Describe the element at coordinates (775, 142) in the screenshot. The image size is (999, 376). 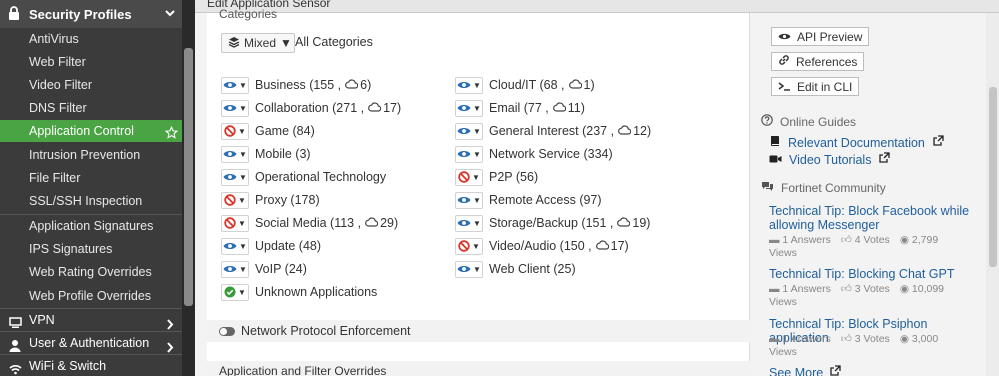
I see `book-icon` at that location.